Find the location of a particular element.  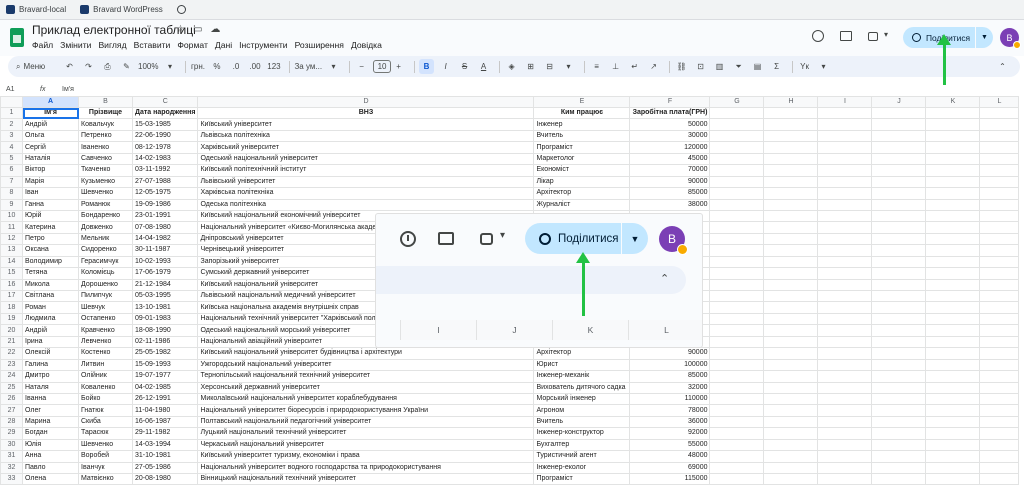

cell: Бойко is located at coordinates (105, 399).